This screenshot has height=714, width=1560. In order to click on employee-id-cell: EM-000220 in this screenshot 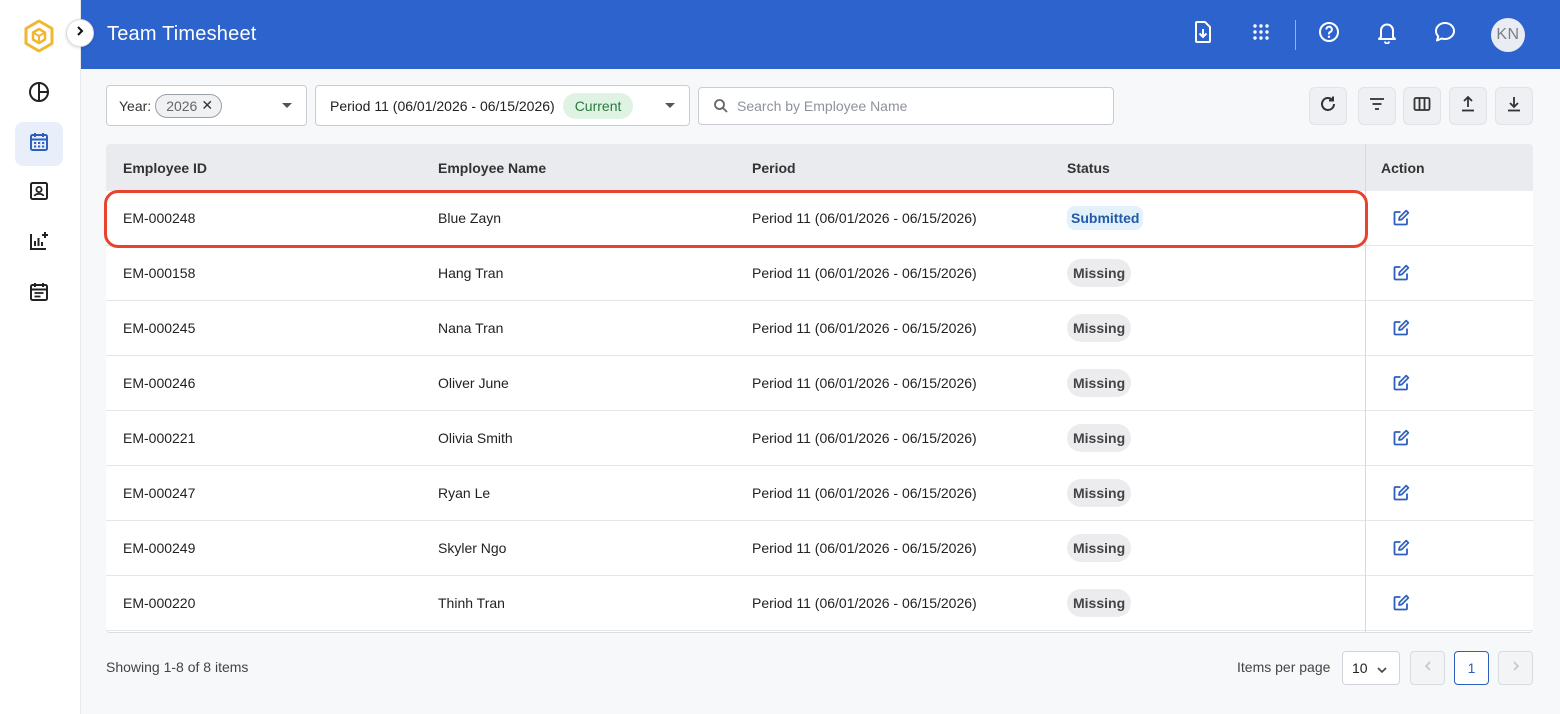, I will do `click(159, 603)`.